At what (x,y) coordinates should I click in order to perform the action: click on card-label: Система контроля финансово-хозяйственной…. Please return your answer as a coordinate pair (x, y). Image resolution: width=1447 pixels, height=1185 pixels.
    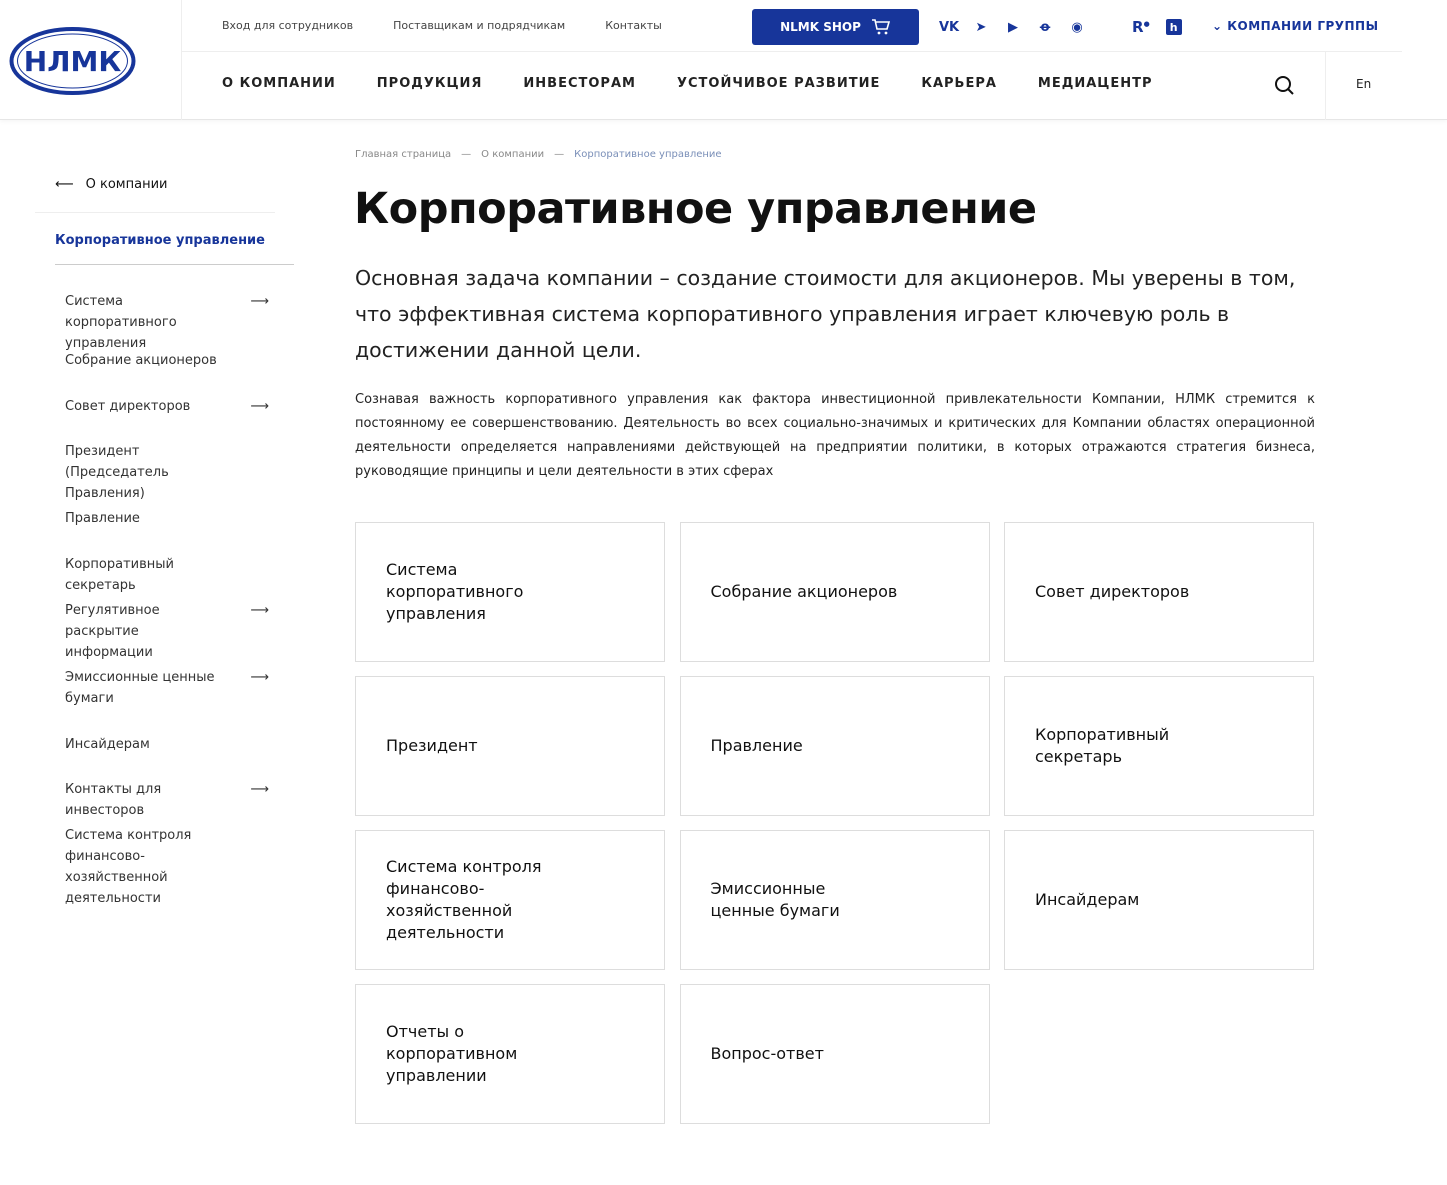
    Looking at the image, I should click on (464, 899).